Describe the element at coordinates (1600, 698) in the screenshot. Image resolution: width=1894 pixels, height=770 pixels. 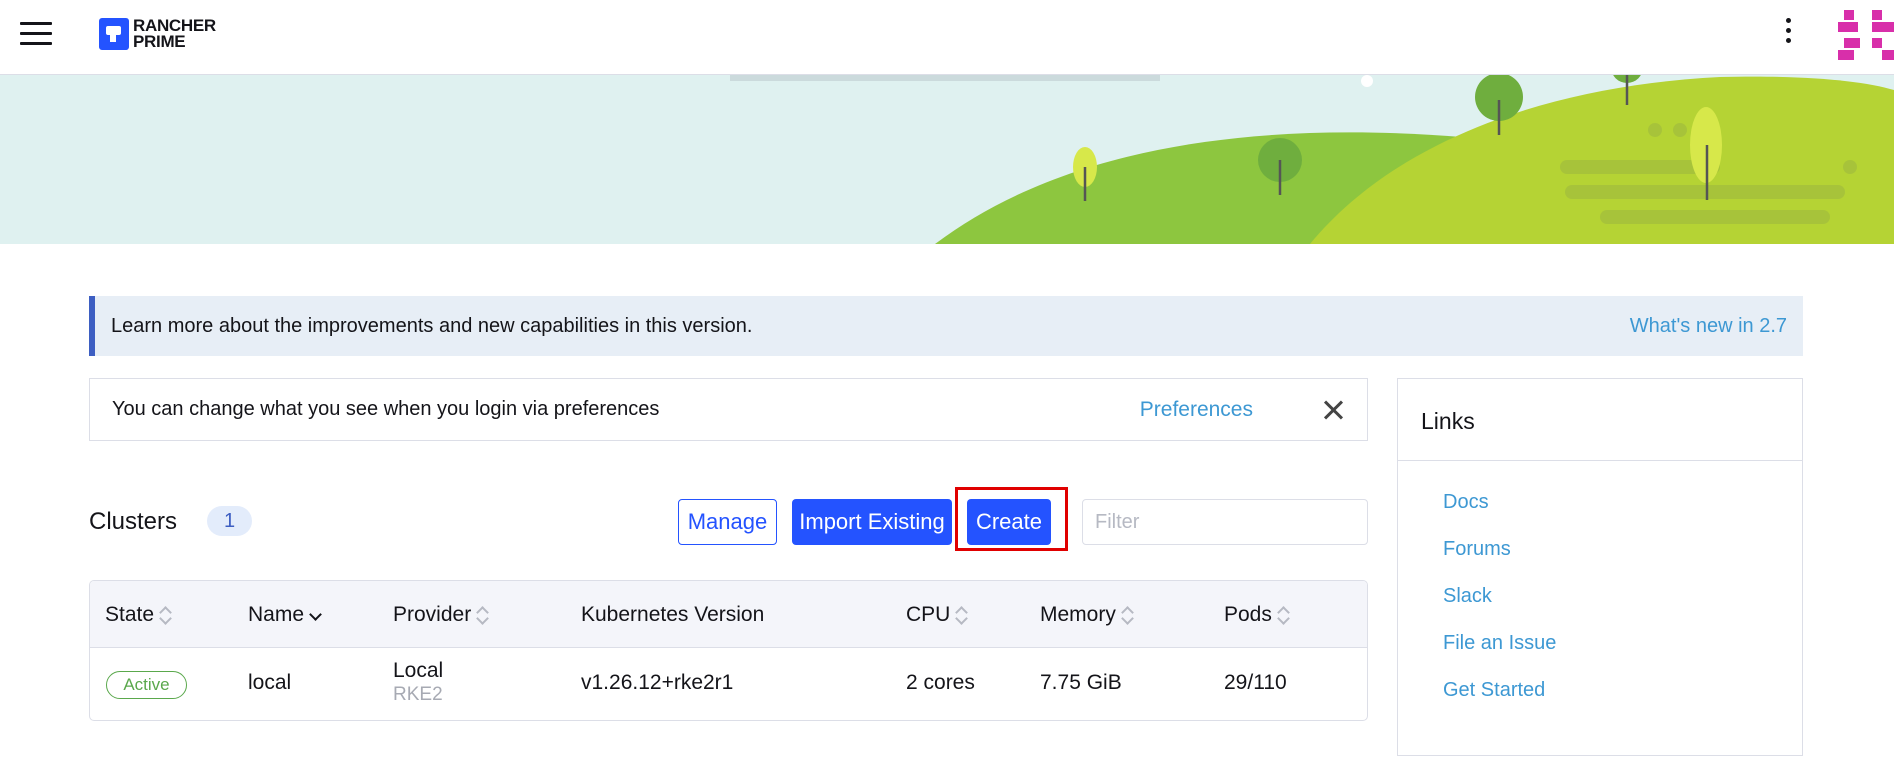
I see `get-started-link: Get Started` at that location.